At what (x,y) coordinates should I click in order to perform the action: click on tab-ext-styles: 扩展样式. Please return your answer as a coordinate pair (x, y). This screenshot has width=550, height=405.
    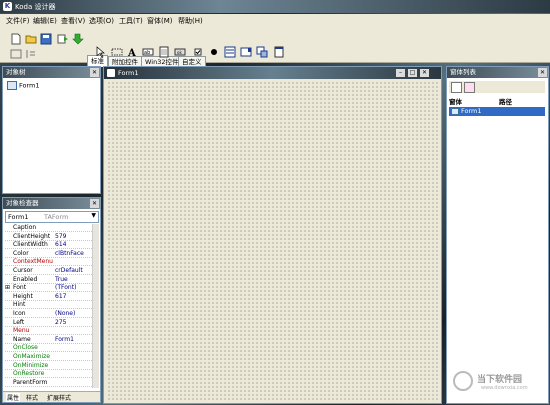
    Looking at the image, I should click on (59, 397).